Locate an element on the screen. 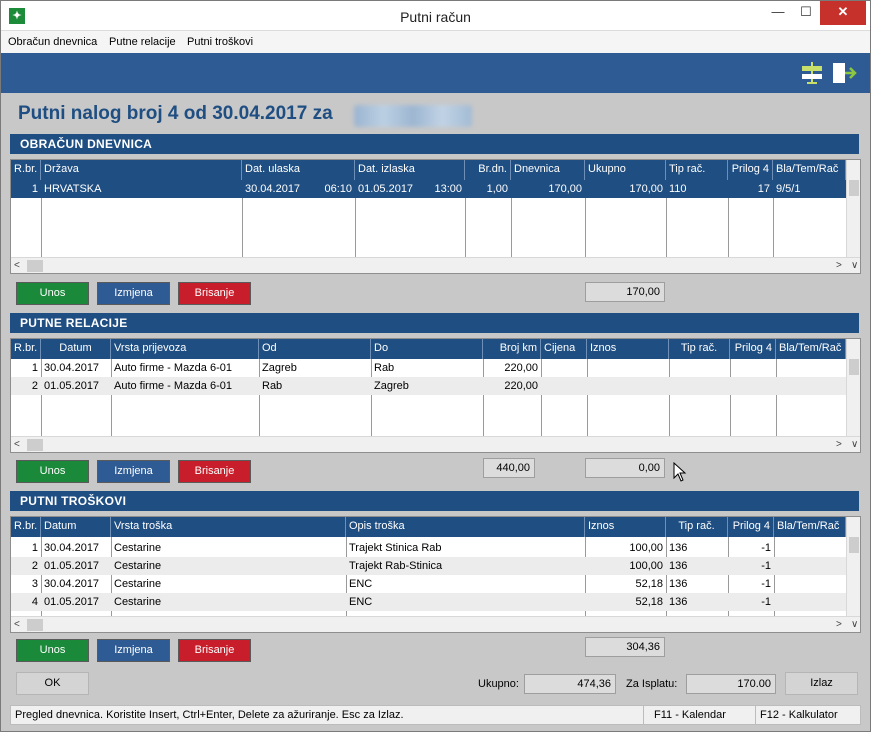 This screenshot has height=732, width=871. troskovi-total: 304,36 is located at coordinates (625, 647).